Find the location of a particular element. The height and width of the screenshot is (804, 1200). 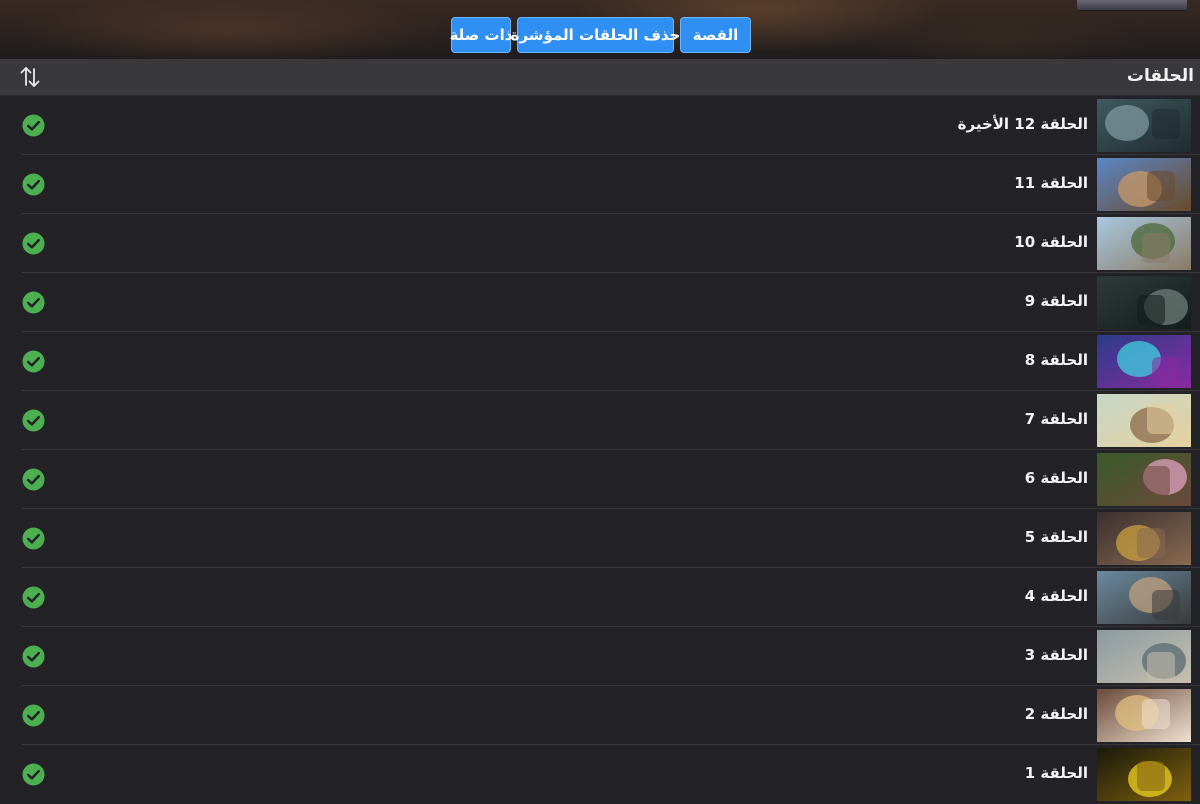

episode-row: الحلقة 7 is located at coordinates (600, 420).